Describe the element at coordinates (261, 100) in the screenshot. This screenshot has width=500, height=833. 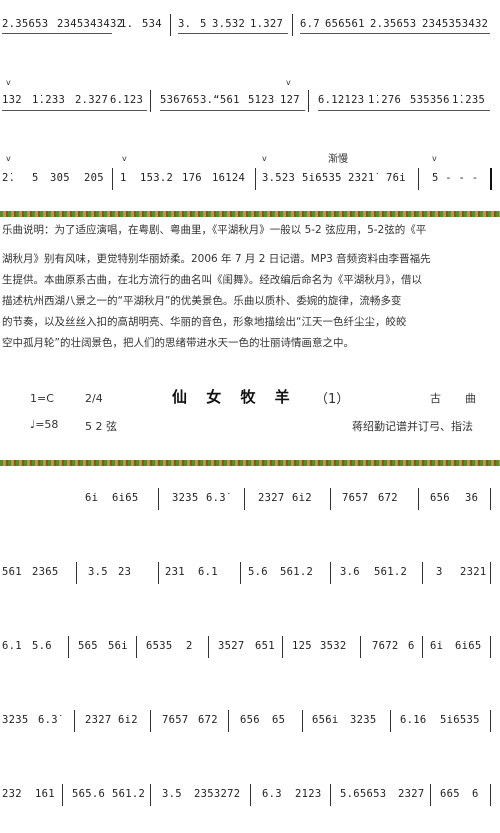
I see `note-group: 5123` at that location.